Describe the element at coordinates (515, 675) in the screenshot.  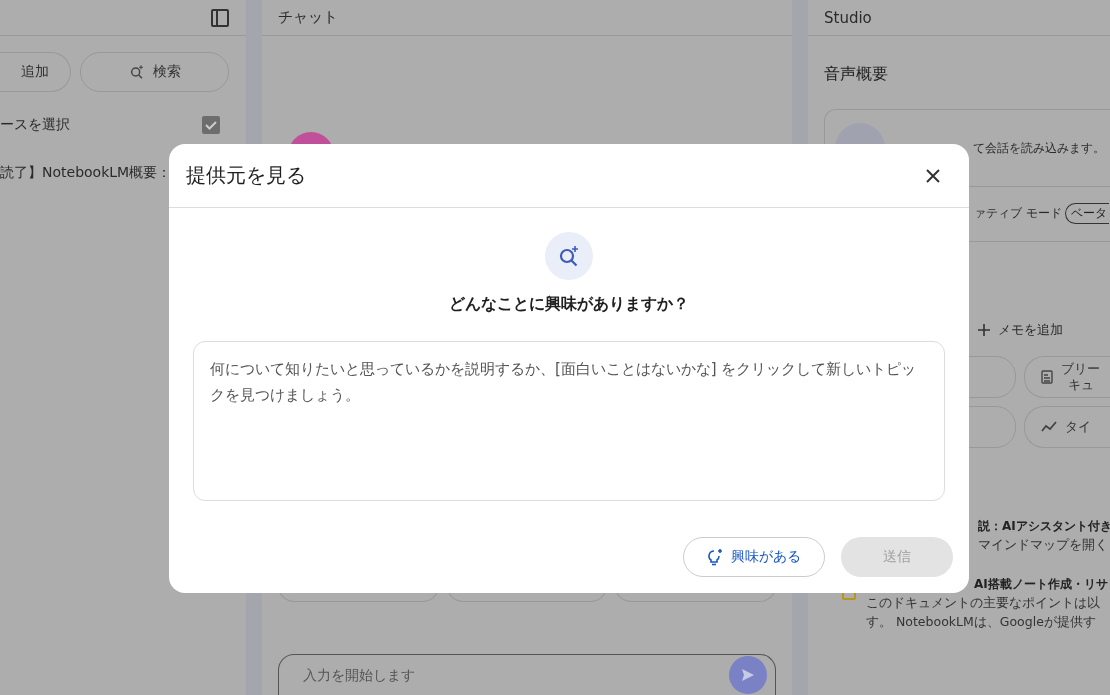
I see `chat-input-field: 入力を開始します` at that location.